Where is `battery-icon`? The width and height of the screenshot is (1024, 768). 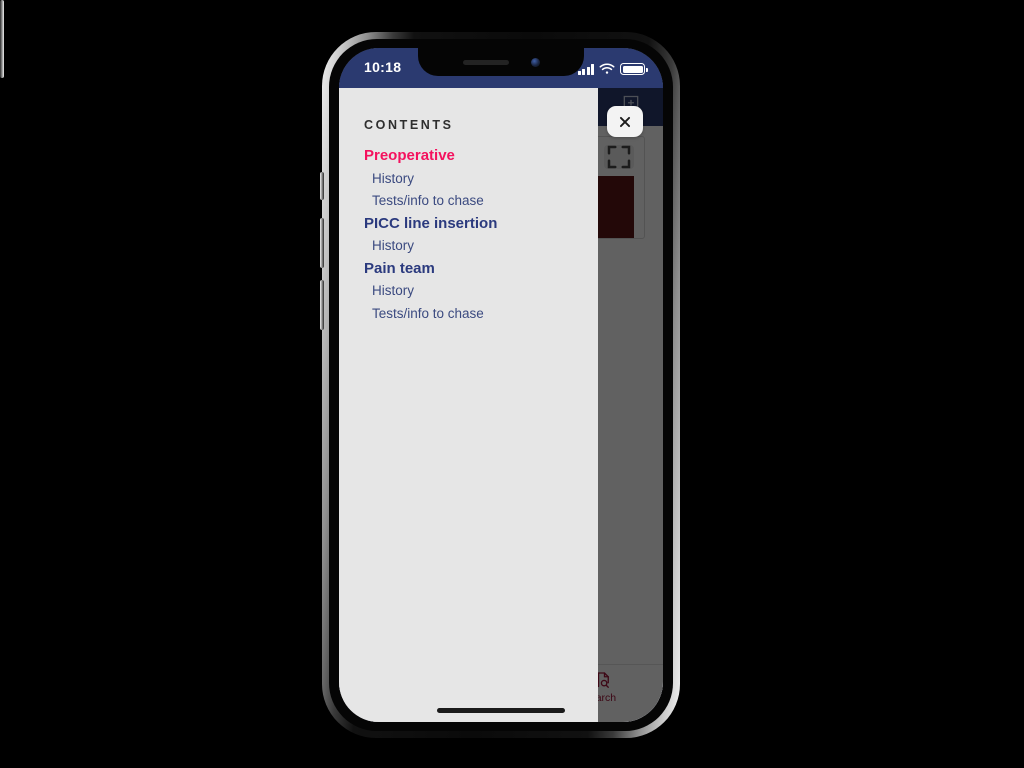 battery-icon is located at coordinates (634, 69).